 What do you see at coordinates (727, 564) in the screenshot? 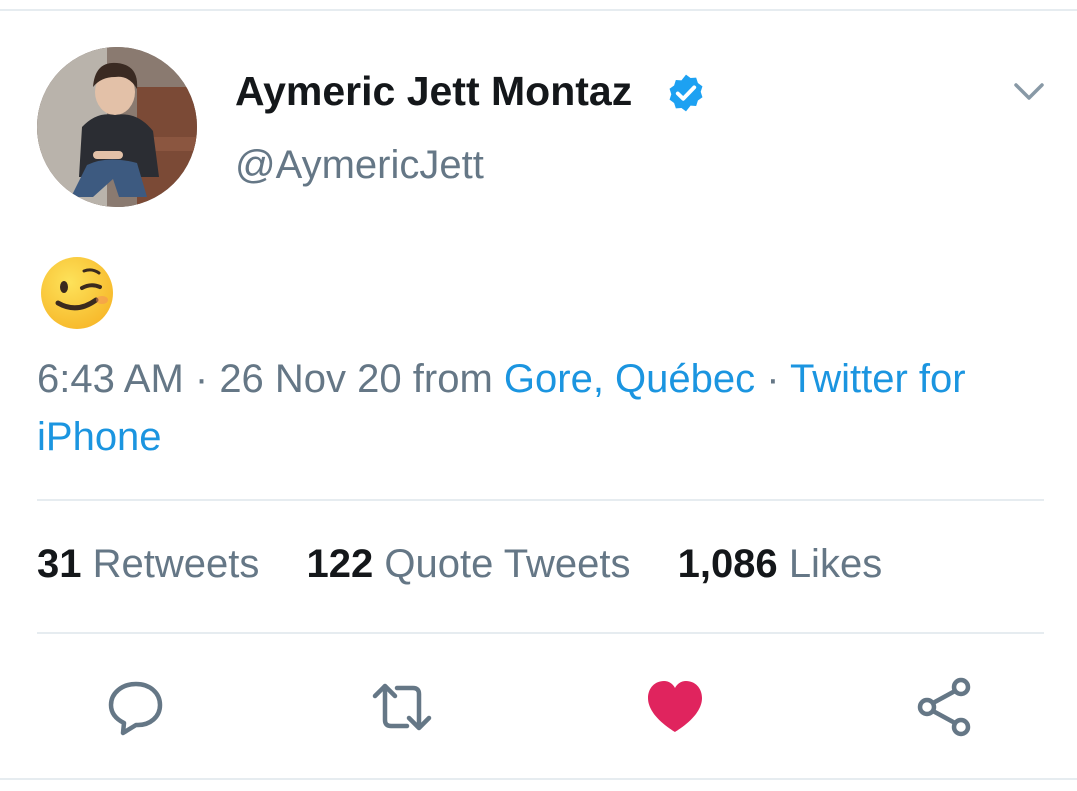
I see `likes-count: 1,086` at bounding box center [727, 564].